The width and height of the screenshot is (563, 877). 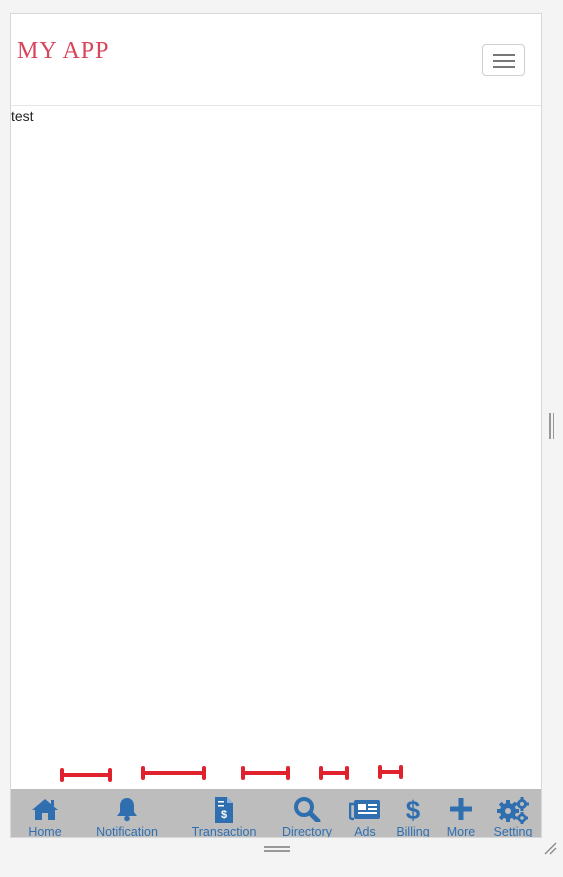 What do you see at coordinates (503, 60) in the screenshot?
I see `menu-toggle-button` at bounding box center [503, 60].